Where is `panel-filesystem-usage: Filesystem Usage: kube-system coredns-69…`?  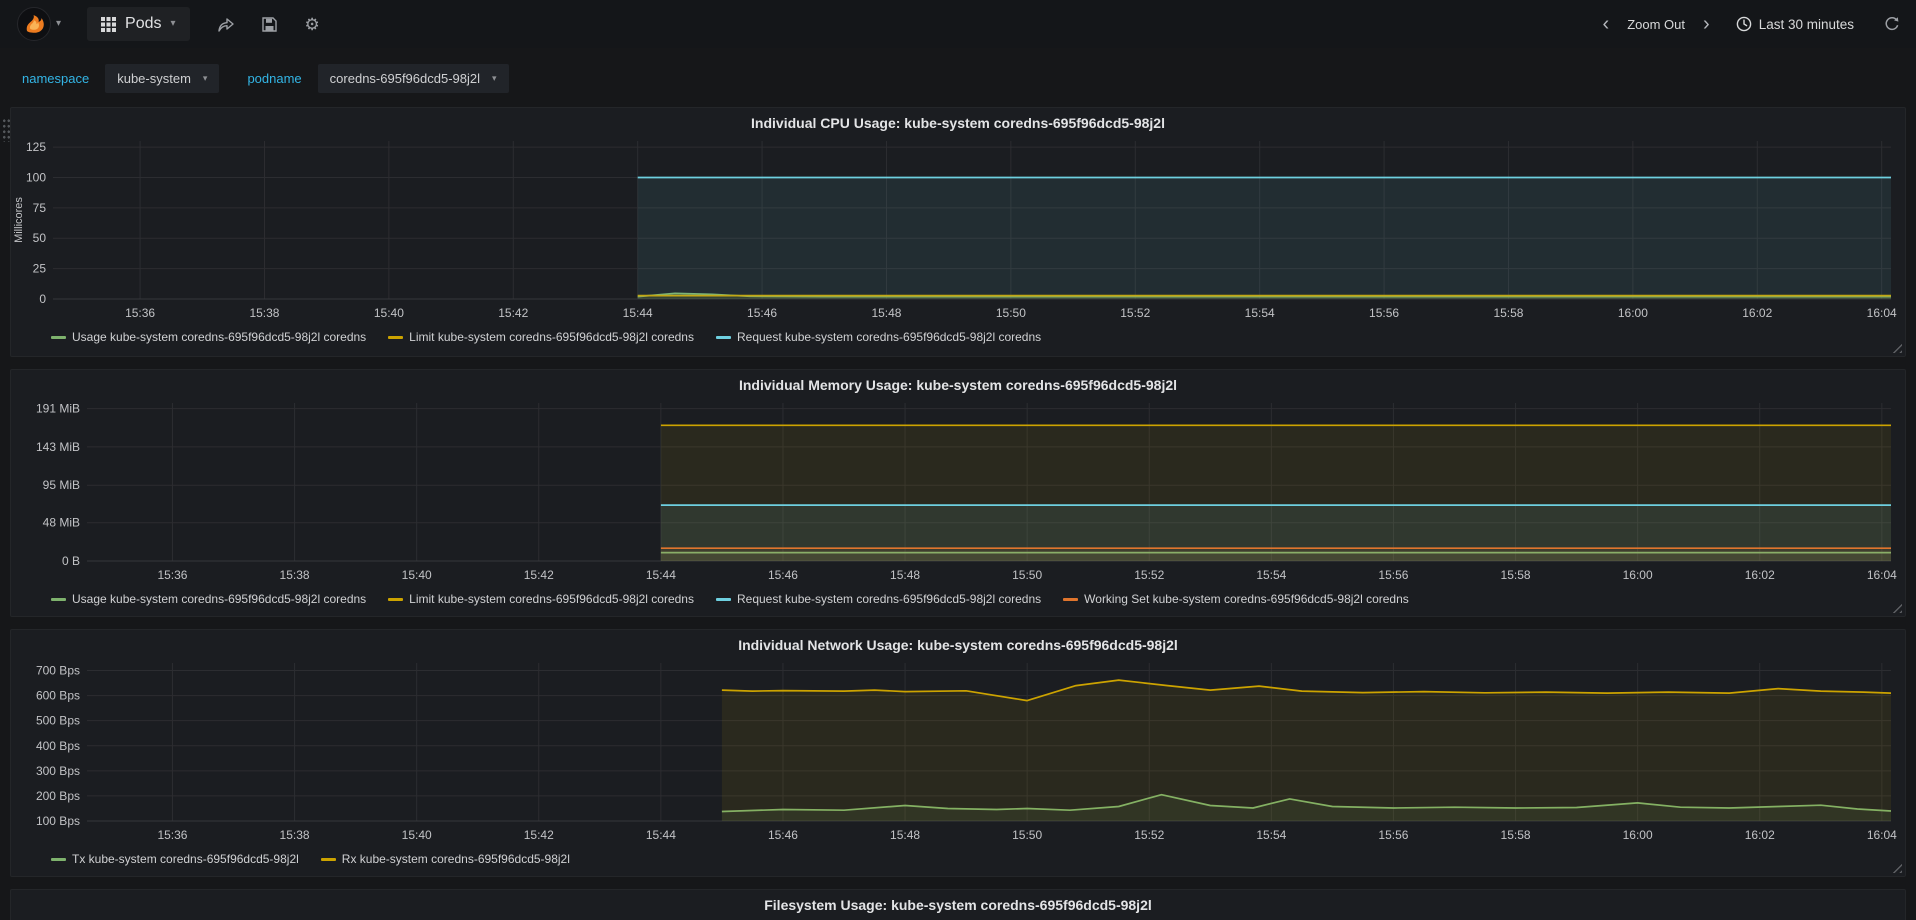
panel-filesystem-usage: Filesystem Usage: kube-system coredns-69… is located at coordinates (958, 904).